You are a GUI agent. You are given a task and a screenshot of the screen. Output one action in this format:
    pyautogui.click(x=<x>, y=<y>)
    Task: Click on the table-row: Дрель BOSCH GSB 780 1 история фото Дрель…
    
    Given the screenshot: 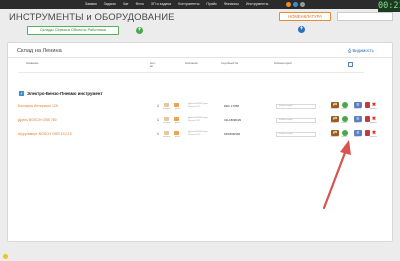 What is the action you would take?
    pyautogui.click(x=198, y=121)
    